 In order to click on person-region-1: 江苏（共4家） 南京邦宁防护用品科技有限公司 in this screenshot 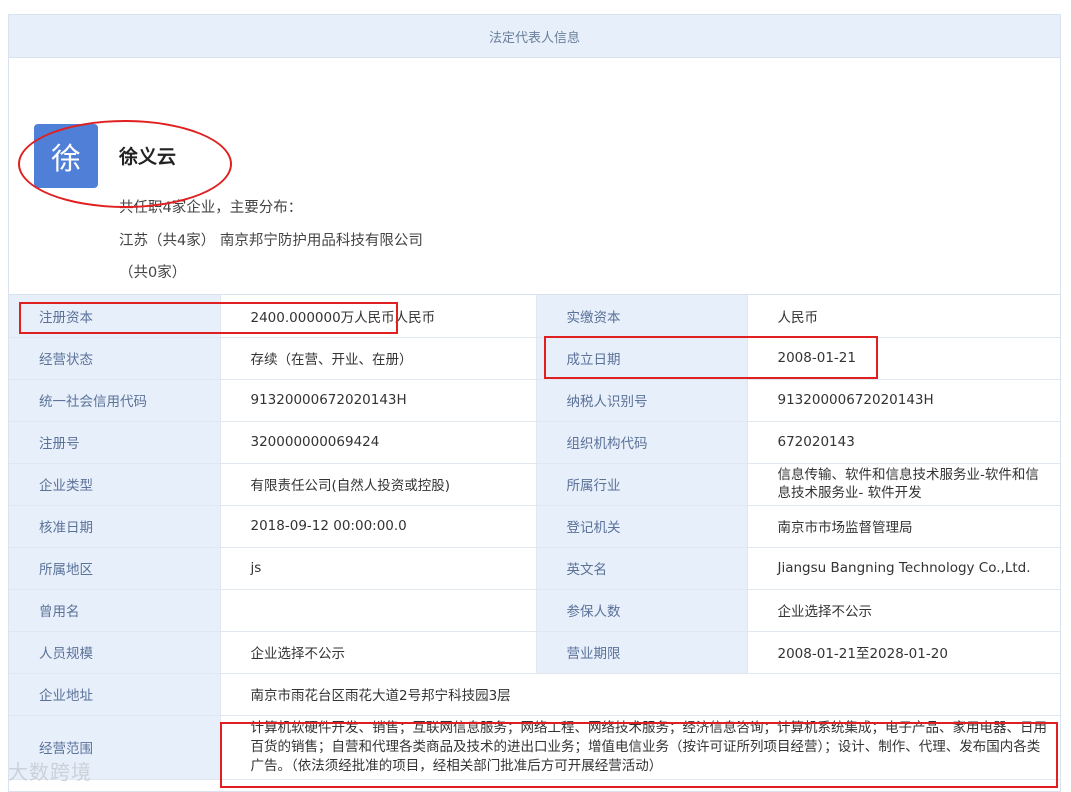, I will do `click(271, 239)`.